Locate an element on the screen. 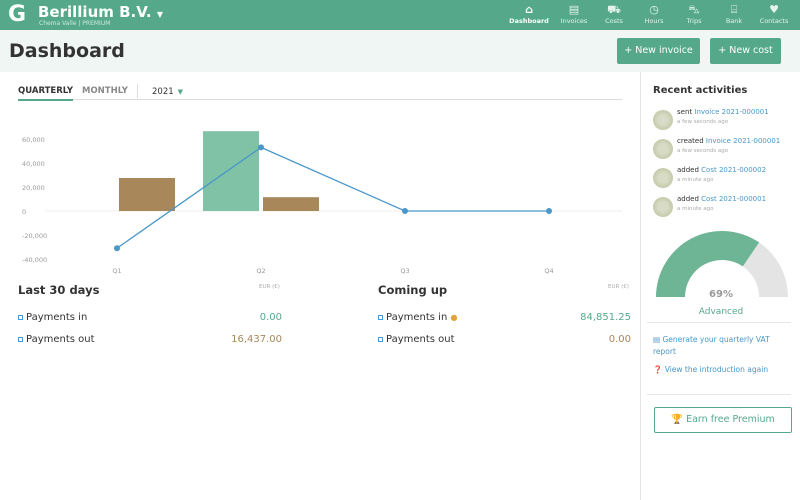  coming-title: Coming up is located at coordinates (413, 290).